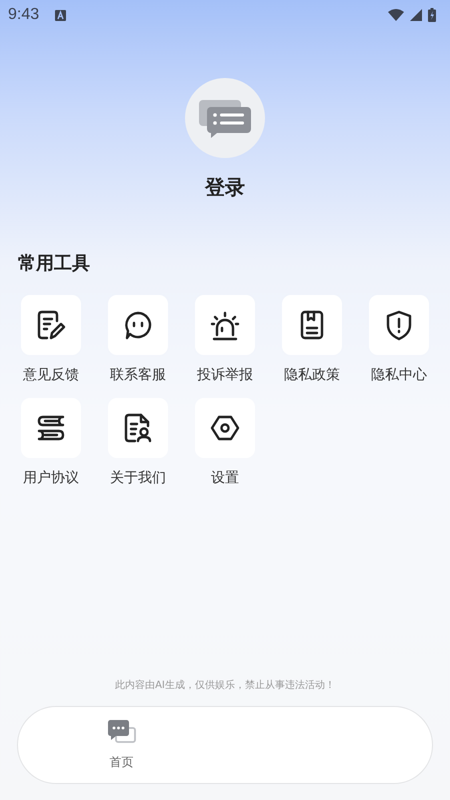  I want to click on person-document-icon, so click(138, 428).